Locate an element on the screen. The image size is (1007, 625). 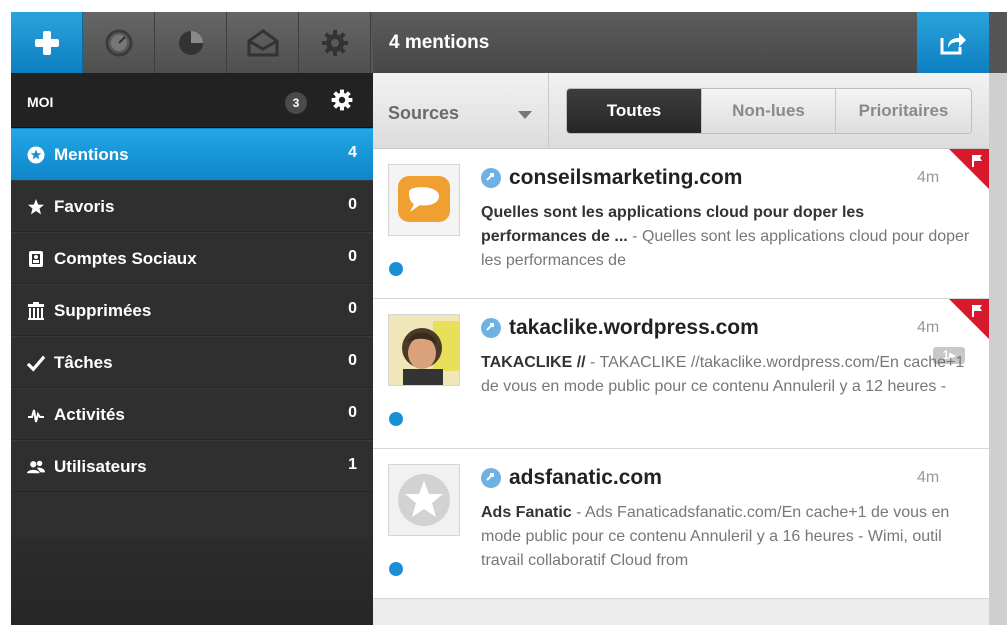
filter-bar: Sources Toutes Non-lues Prioritaires is located at coordinates (681, 111).